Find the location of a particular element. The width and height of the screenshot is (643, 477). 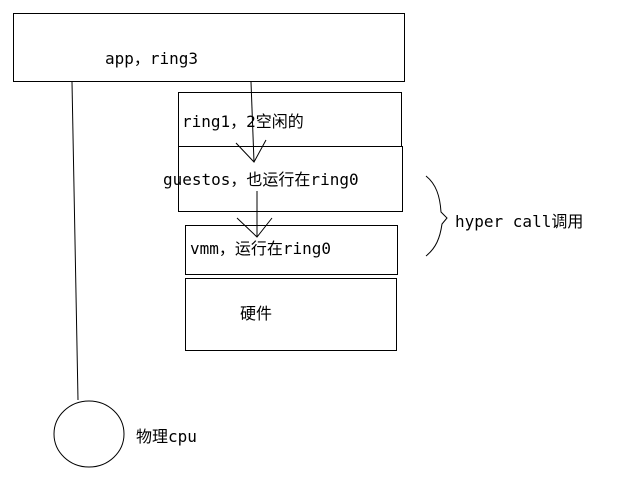

hardware-label: 硬件 is located at coordinates (256, 313).